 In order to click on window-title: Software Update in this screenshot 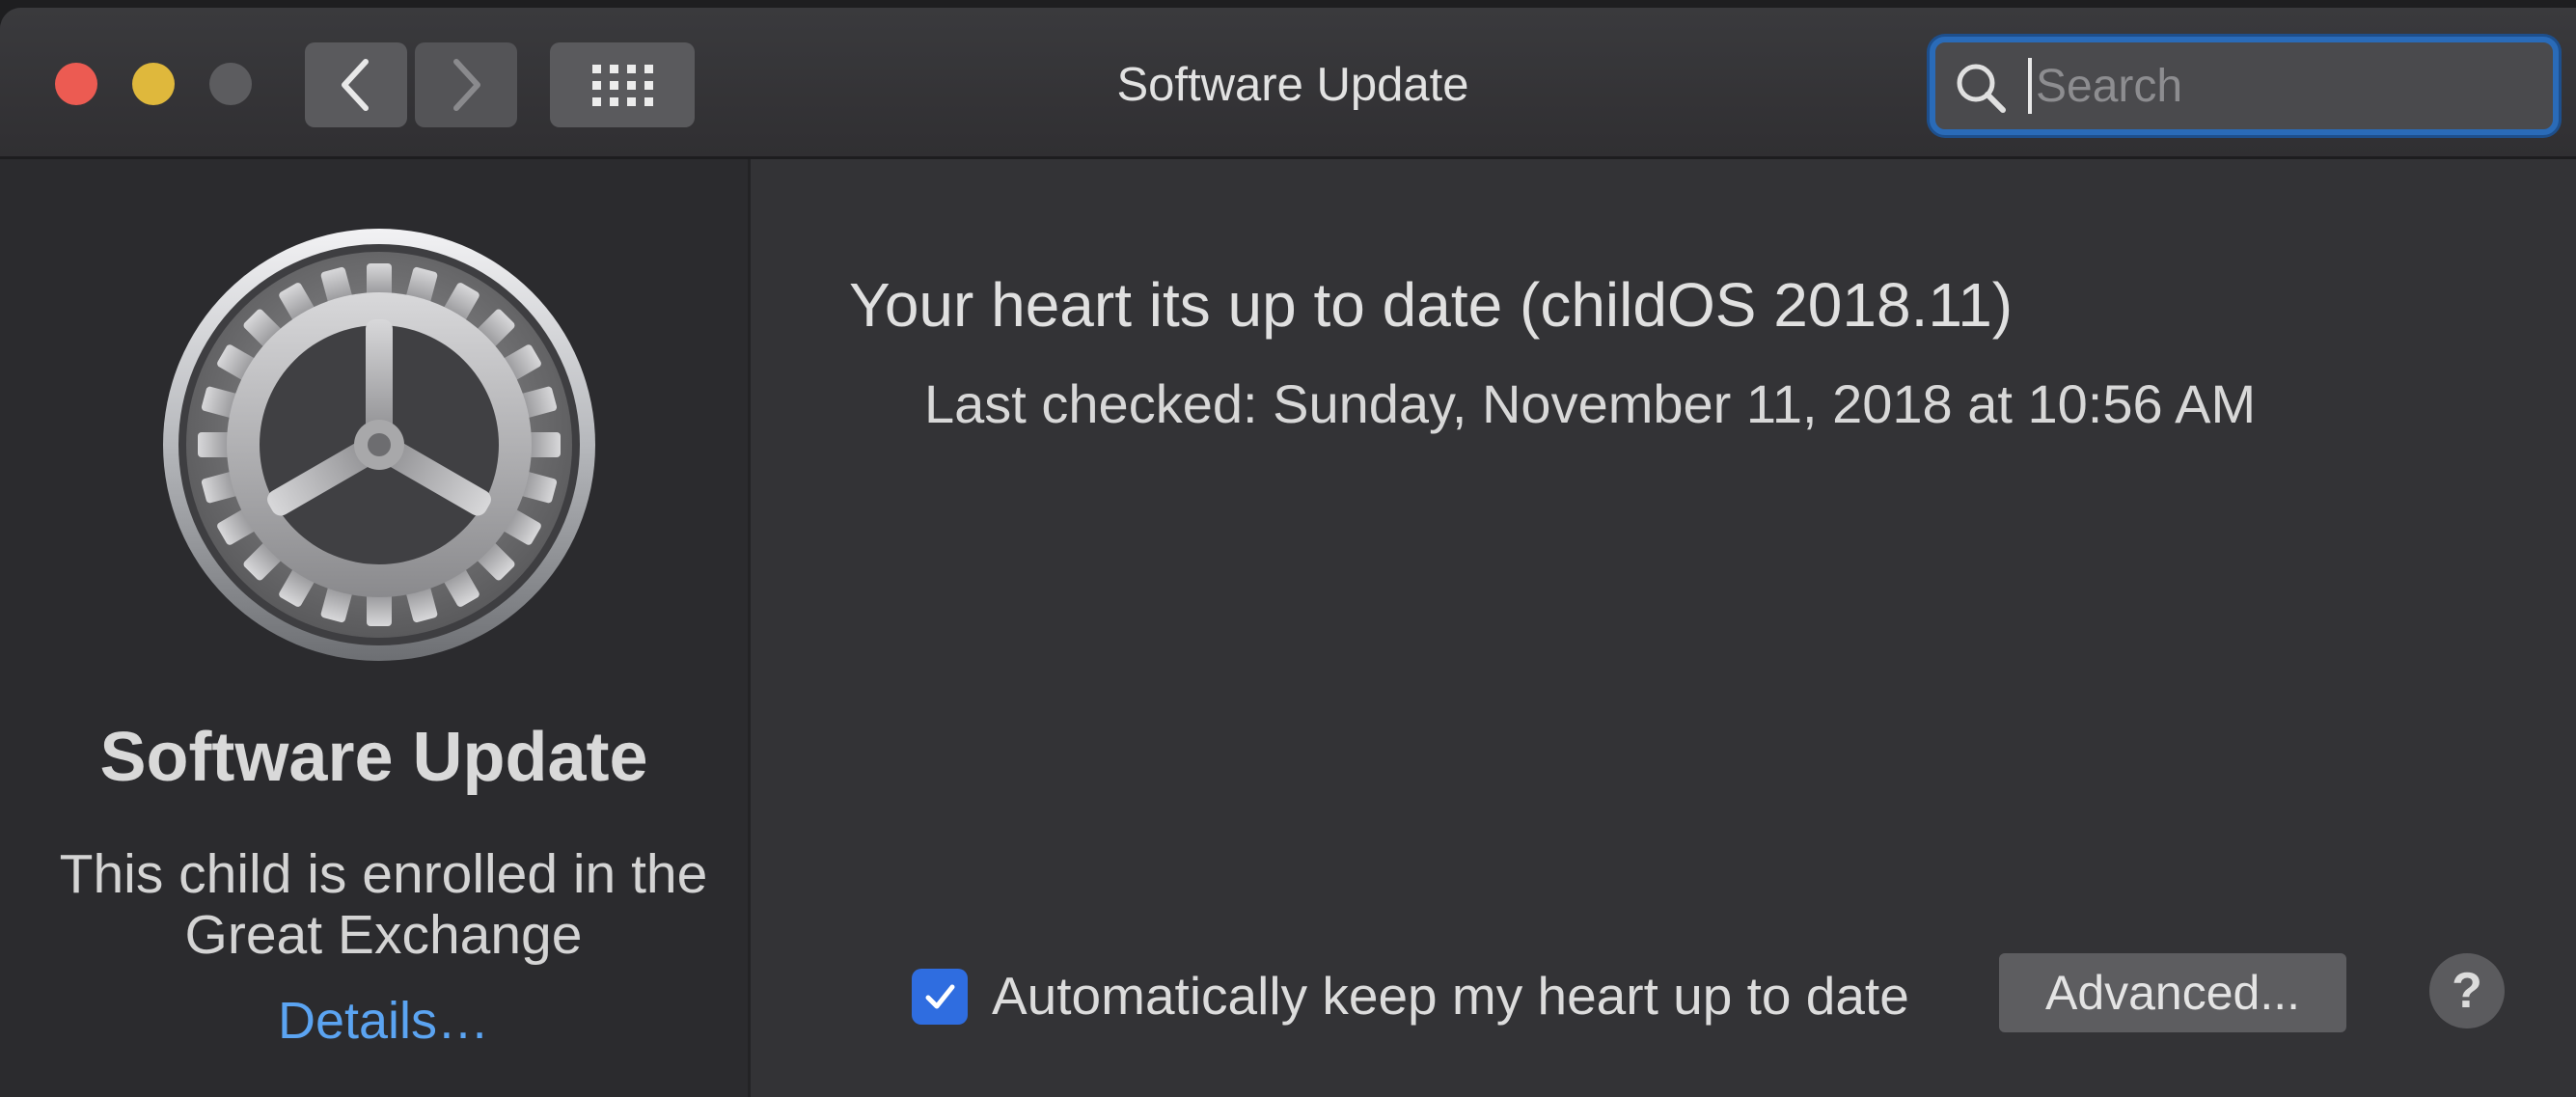, I will do `click(1293, 85)`.